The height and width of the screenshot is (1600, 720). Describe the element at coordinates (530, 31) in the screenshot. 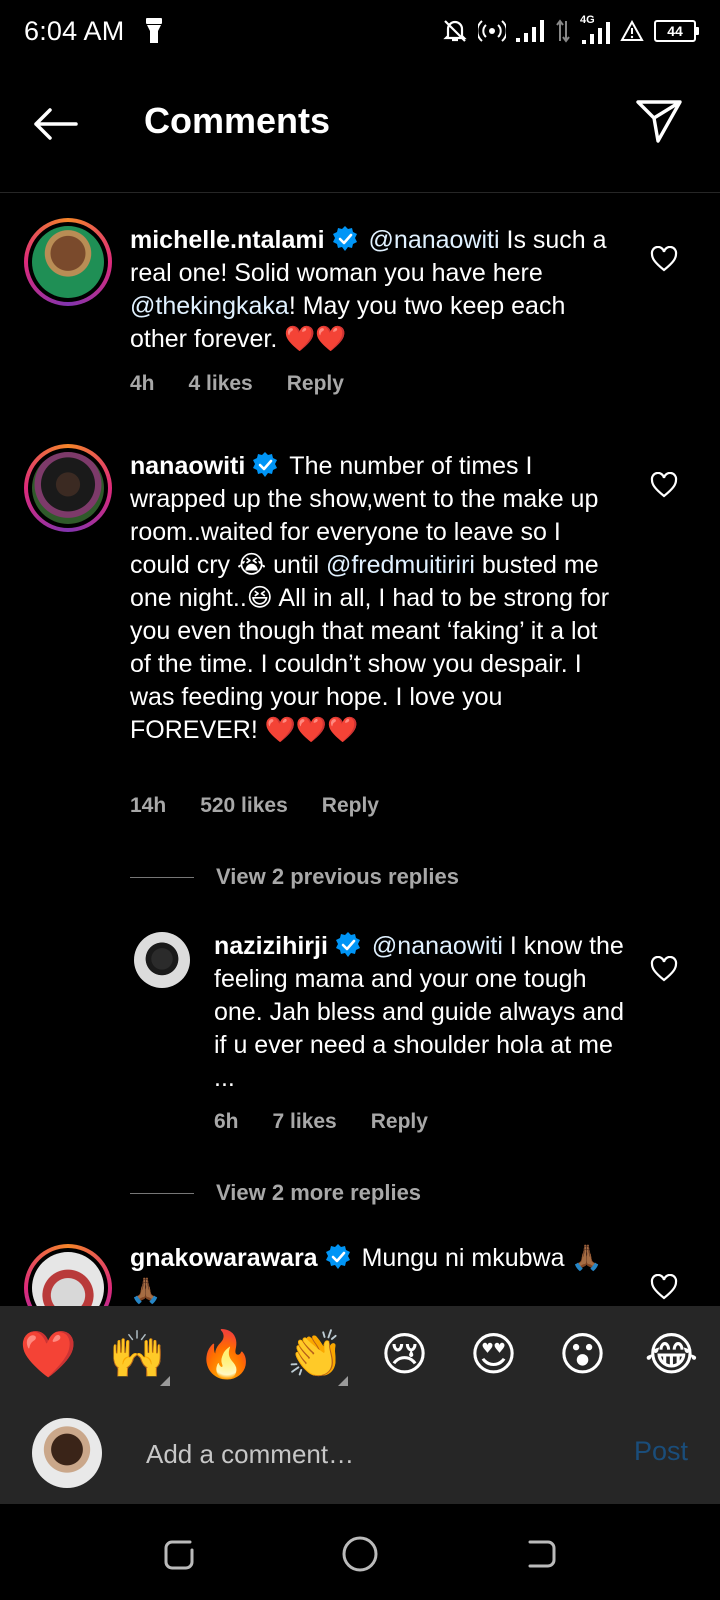

I see `signal-icon` at that location.